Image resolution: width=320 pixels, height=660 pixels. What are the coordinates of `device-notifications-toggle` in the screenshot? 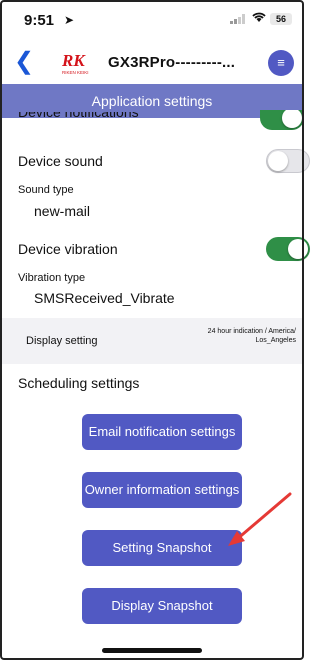 It's located at (282, 120).